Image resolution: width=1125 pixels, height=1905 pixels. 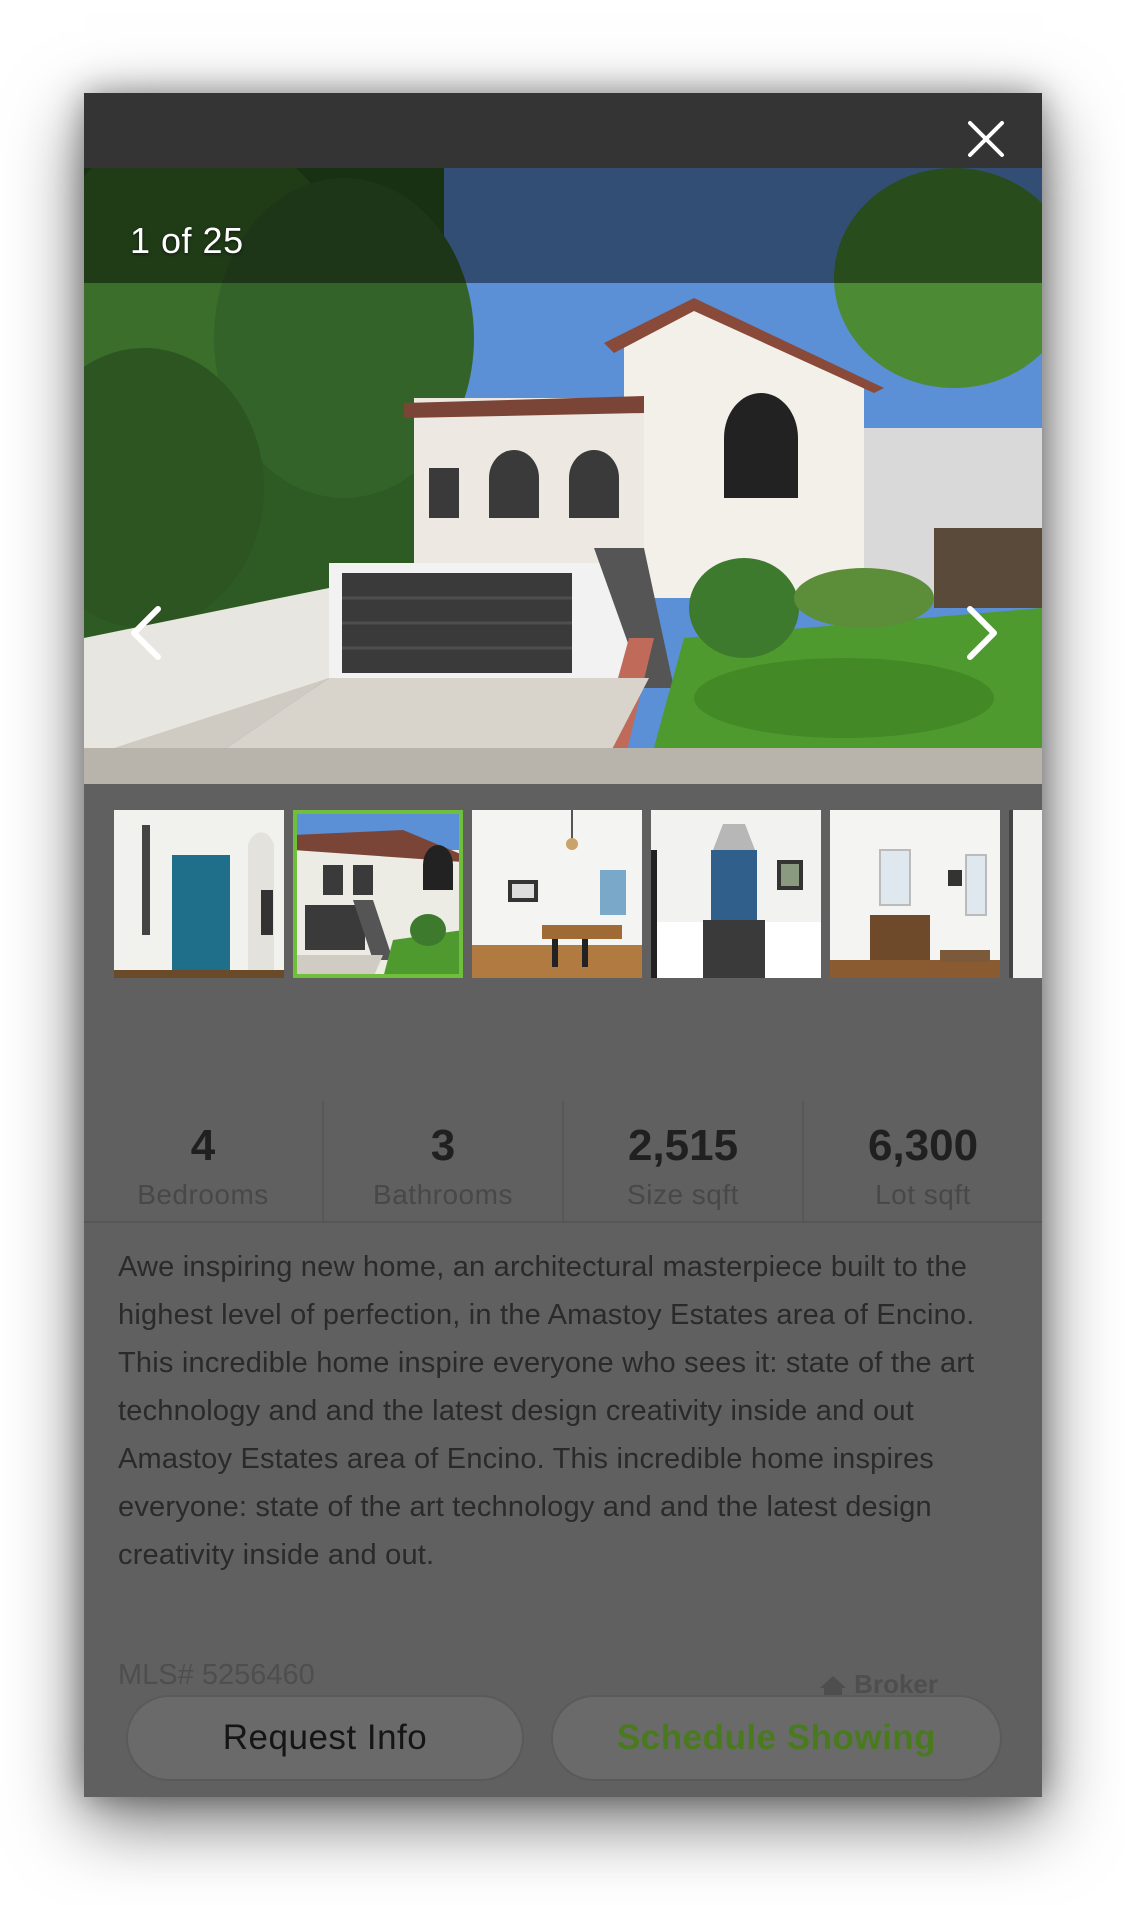 I want to click on stat-label: Bathrooms, so click(x=443, y=1194).